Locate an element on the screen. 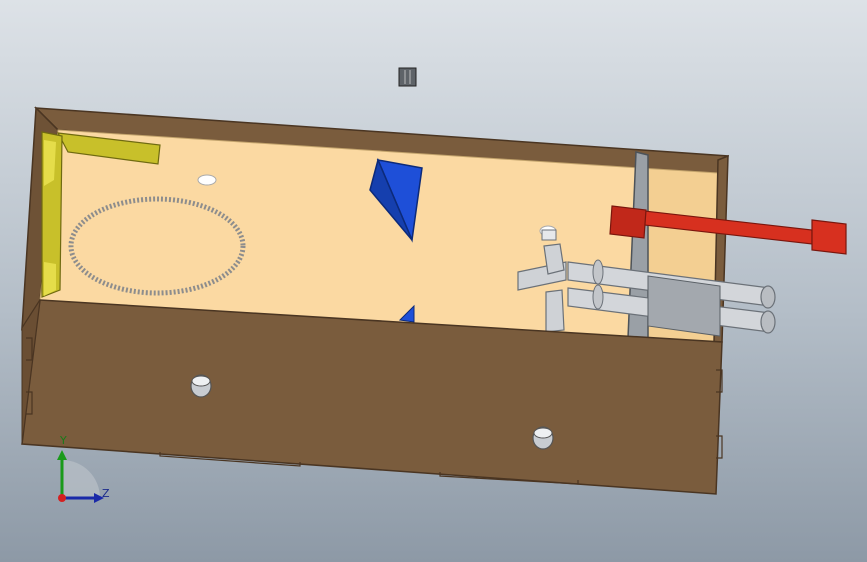 The width and height of the screenshot is (867, 562). axis-triad-icon is located at coordinates (80, 476).